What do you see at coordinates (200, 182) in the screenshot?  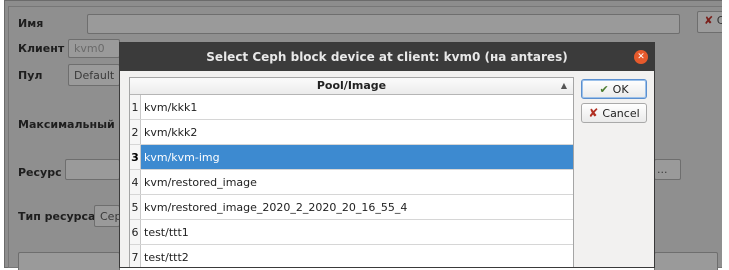 I see `row-label: kvm/restored_image` at bounding box center [200, 182].